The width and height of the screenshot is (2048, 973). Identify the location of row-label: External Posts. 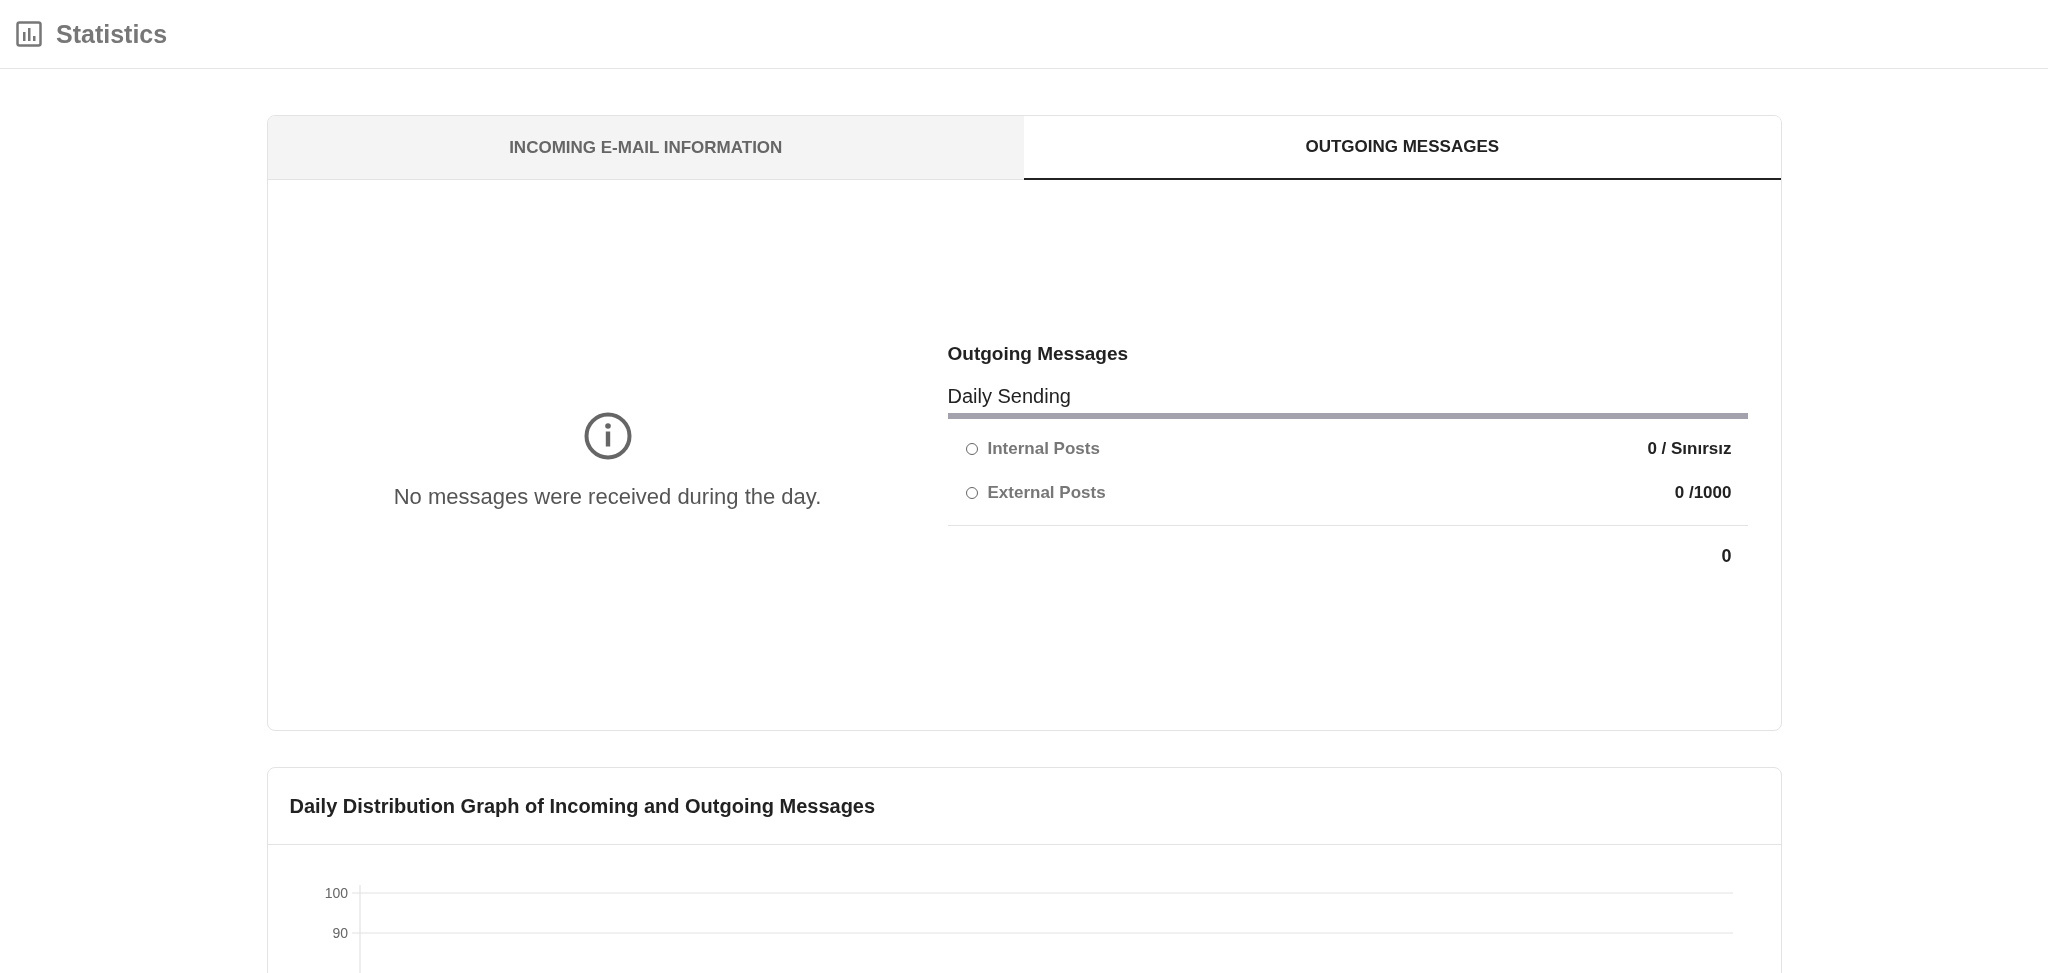
(1046, 493).